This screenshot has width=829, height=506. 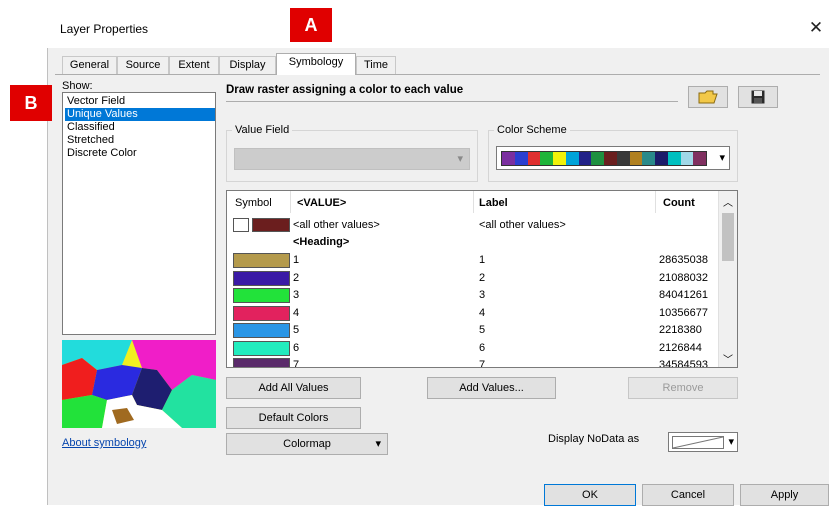 What do you see at coordinates (31, 103) in the screenshot?
I see `marker-b: B` at bounding box center [31, 103].